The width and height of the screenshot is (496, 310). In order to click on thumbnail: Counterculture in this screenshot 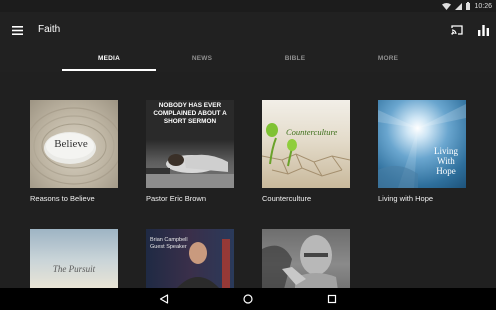, I will do `click(306, 144)`.